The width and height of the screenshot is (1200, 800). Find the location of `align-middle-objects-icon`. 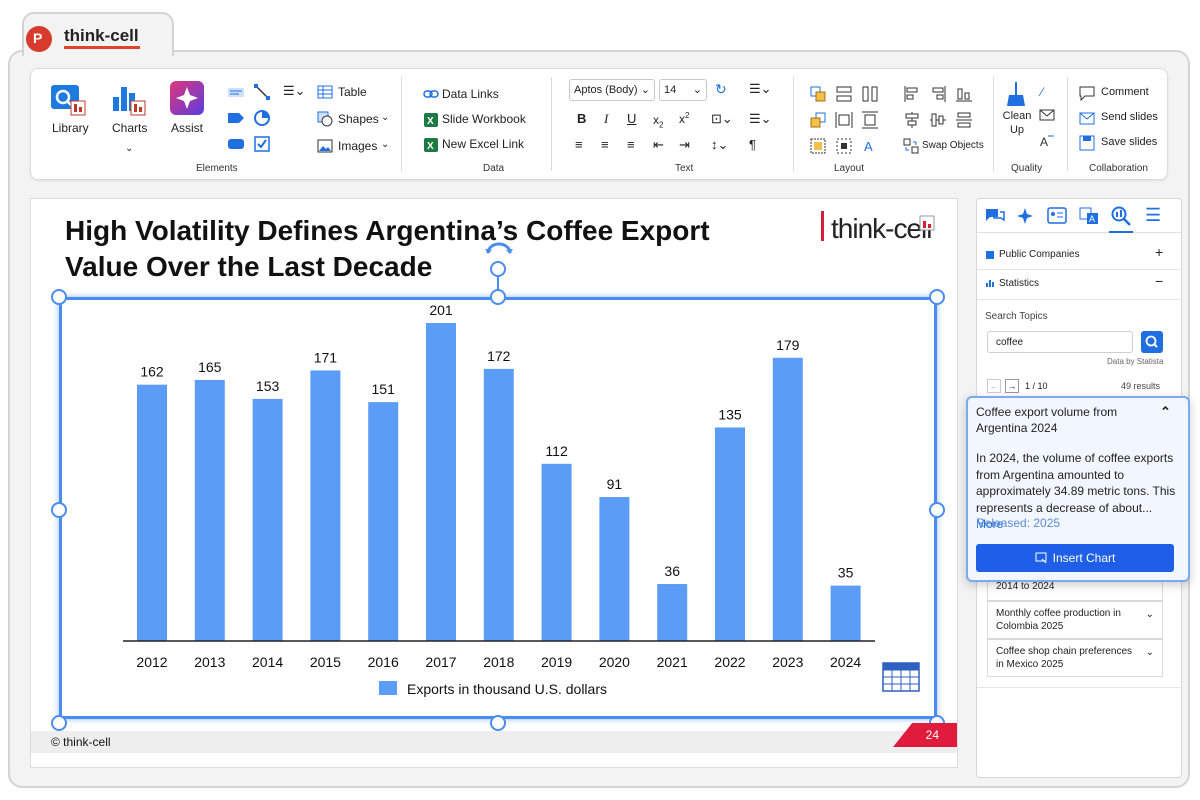

align-middle-objects-icon is located at coordinates (938, 120).